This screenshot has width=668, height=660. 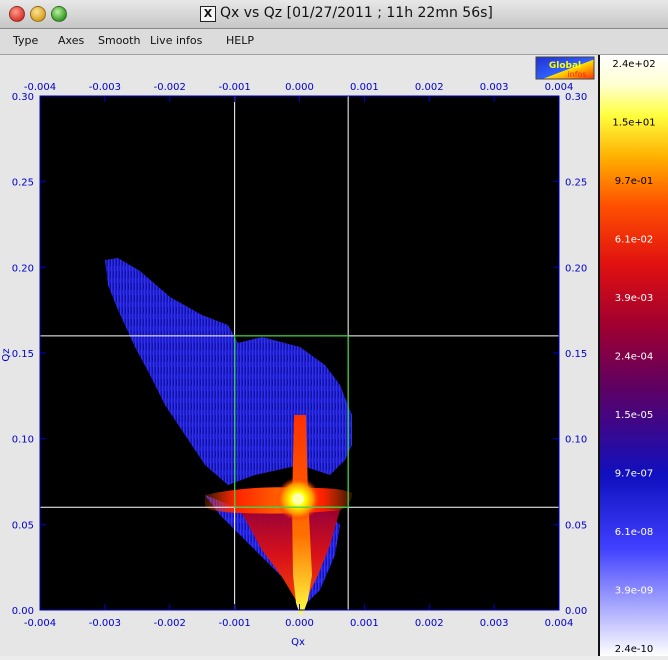 What do you see at coordinates (176, 40) in the screenshot?
I see `menu-live-infos: Live infos` at bounding box center [176, 40].